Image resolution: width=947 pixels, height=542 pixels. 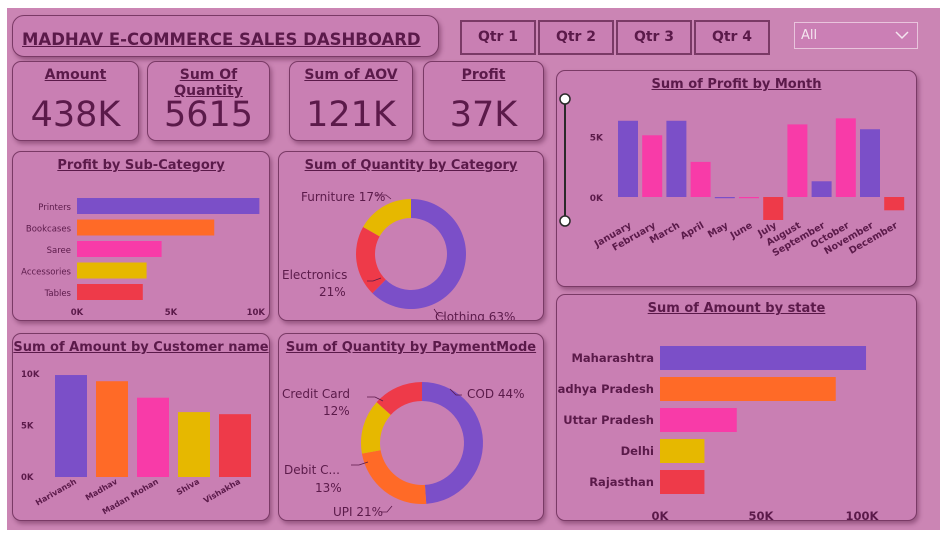 I want to click on data-label: 21%, so click(x=332, y=292).